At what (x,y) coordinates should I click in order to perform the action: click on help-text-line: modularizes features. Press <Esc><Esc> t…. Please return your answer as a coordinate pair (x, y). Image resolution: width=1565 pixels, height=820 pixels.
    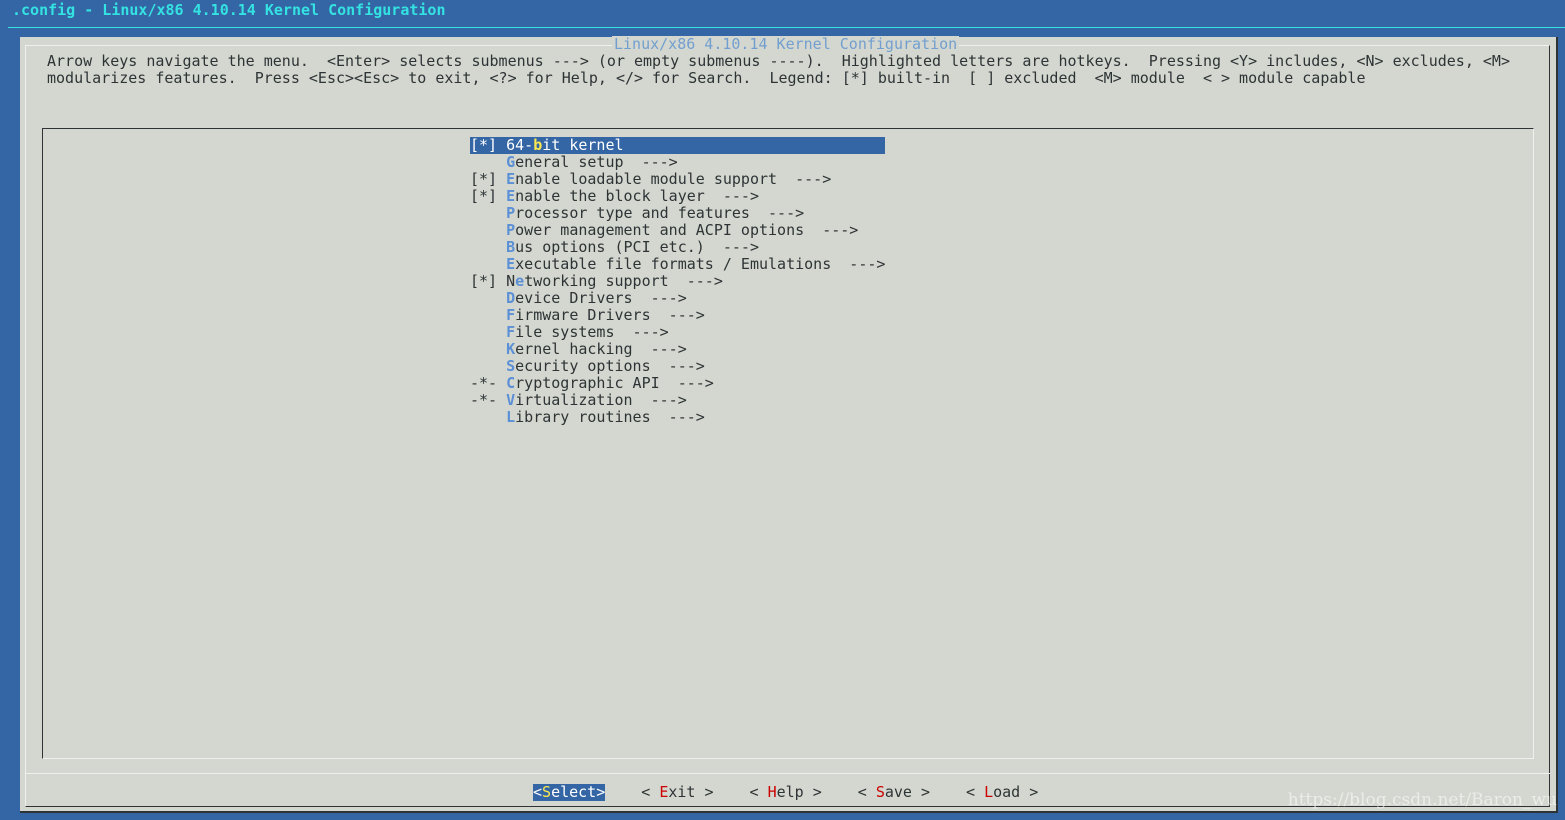
    Looking at the image, I should click on (706, 78).